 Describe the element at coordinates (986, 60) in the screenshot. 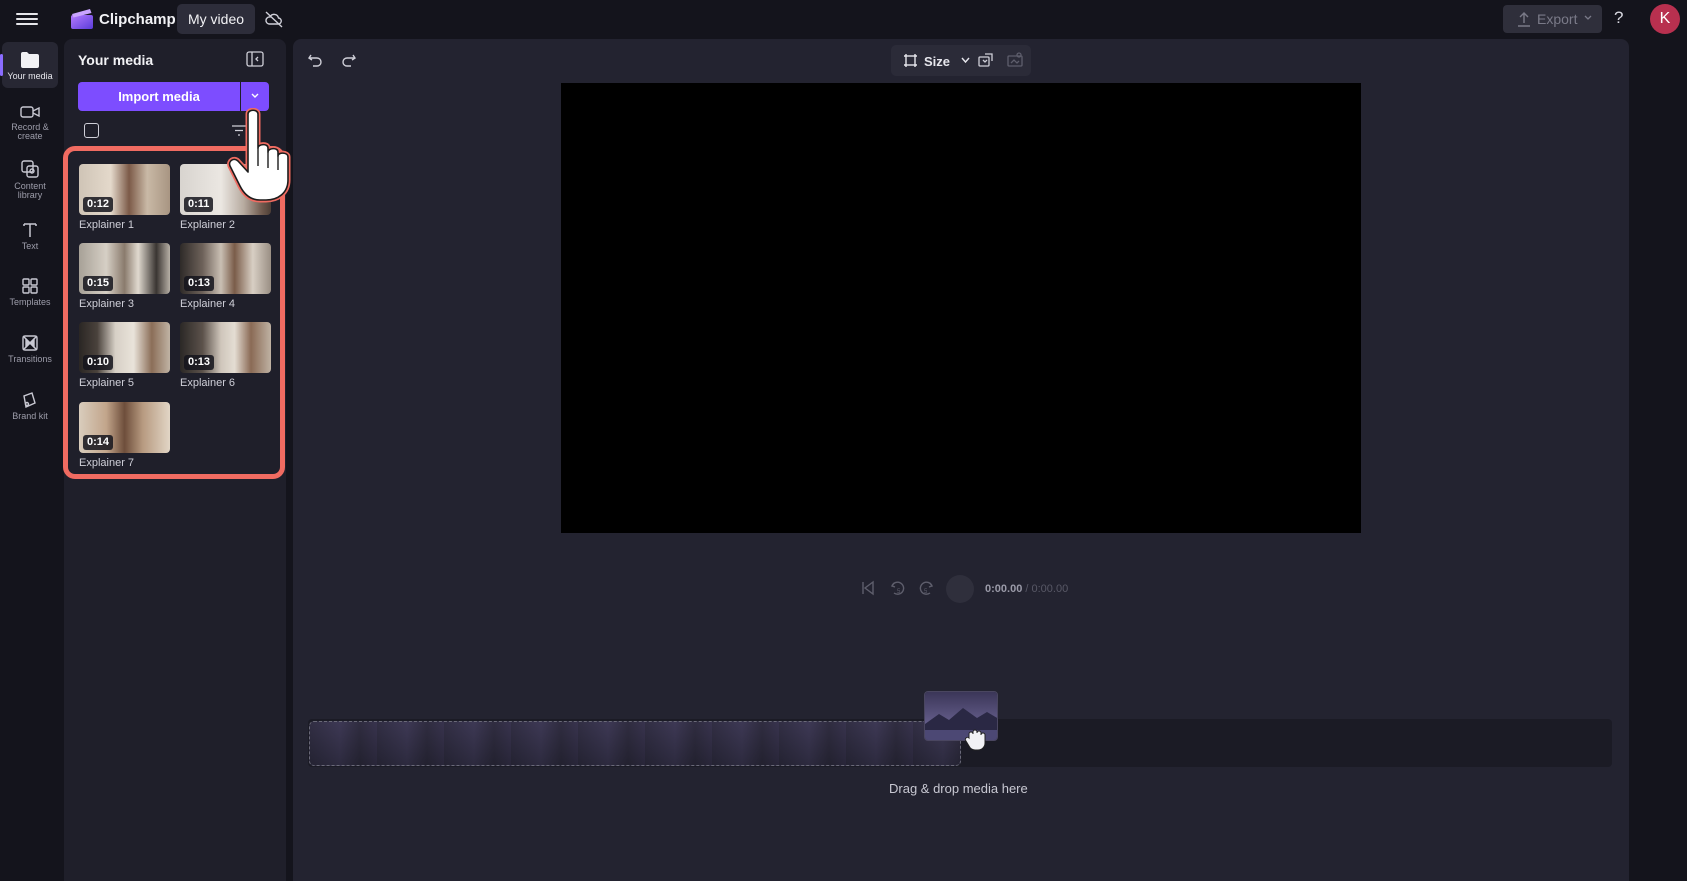

I see `fill-icon` at that location.